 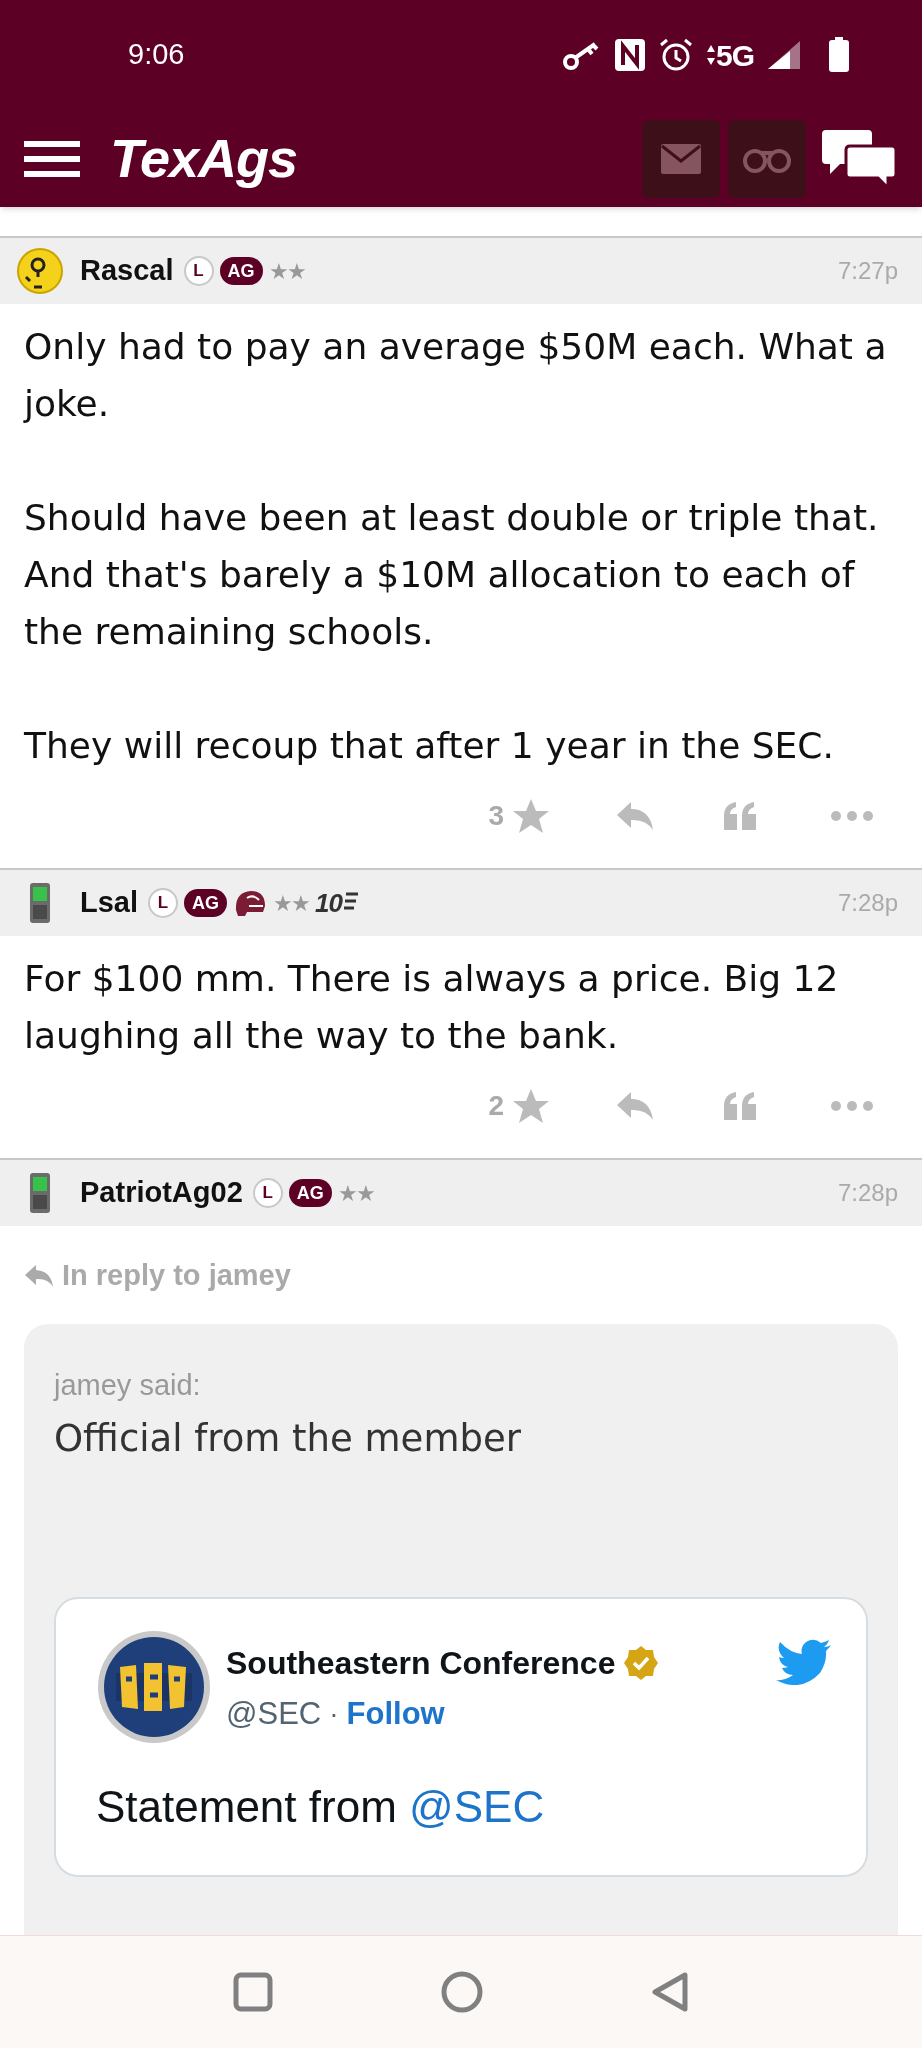 What do you see at coordinates (641, 1663) in the screenshot?
I see `verified-icon` at bounding box center [641, 1663].